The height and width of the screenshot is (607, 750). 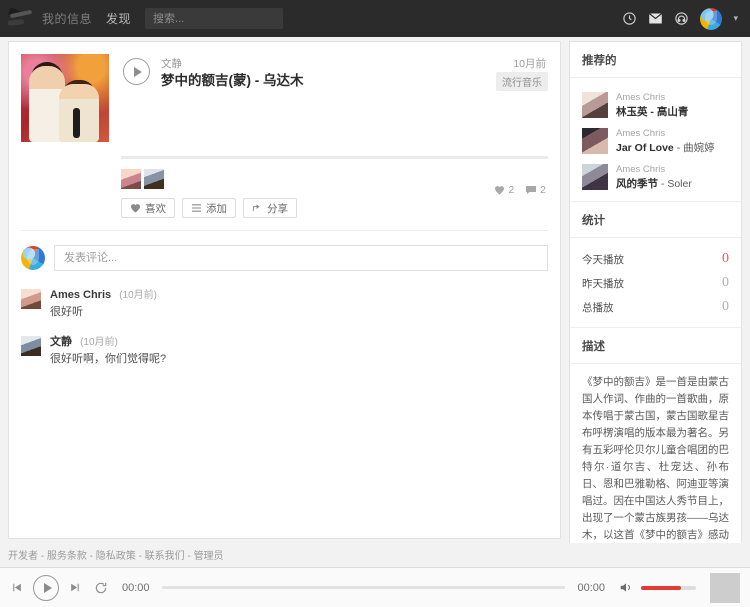 What do you see at coordinates (80, 295) in the screenshot?
I see `comment-author: Ames Chris` at bounding box center [80, 295].